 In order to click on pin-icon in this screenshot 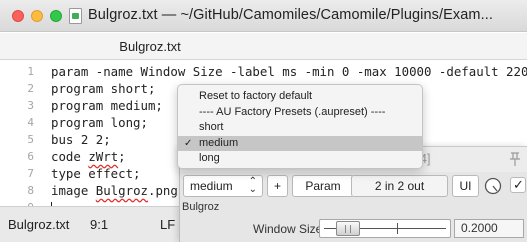, I will do `click(515, 159)`.